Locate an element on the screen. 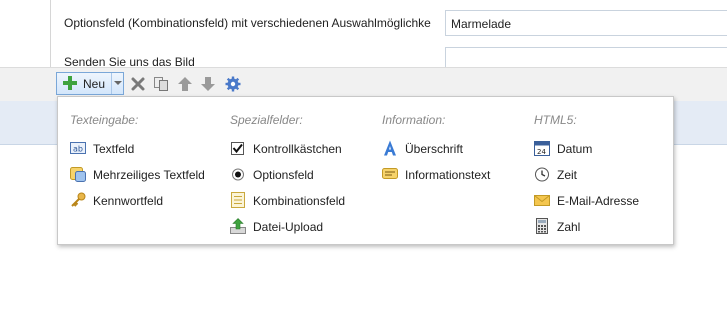  key-icon is located at coordinates (78, 199).